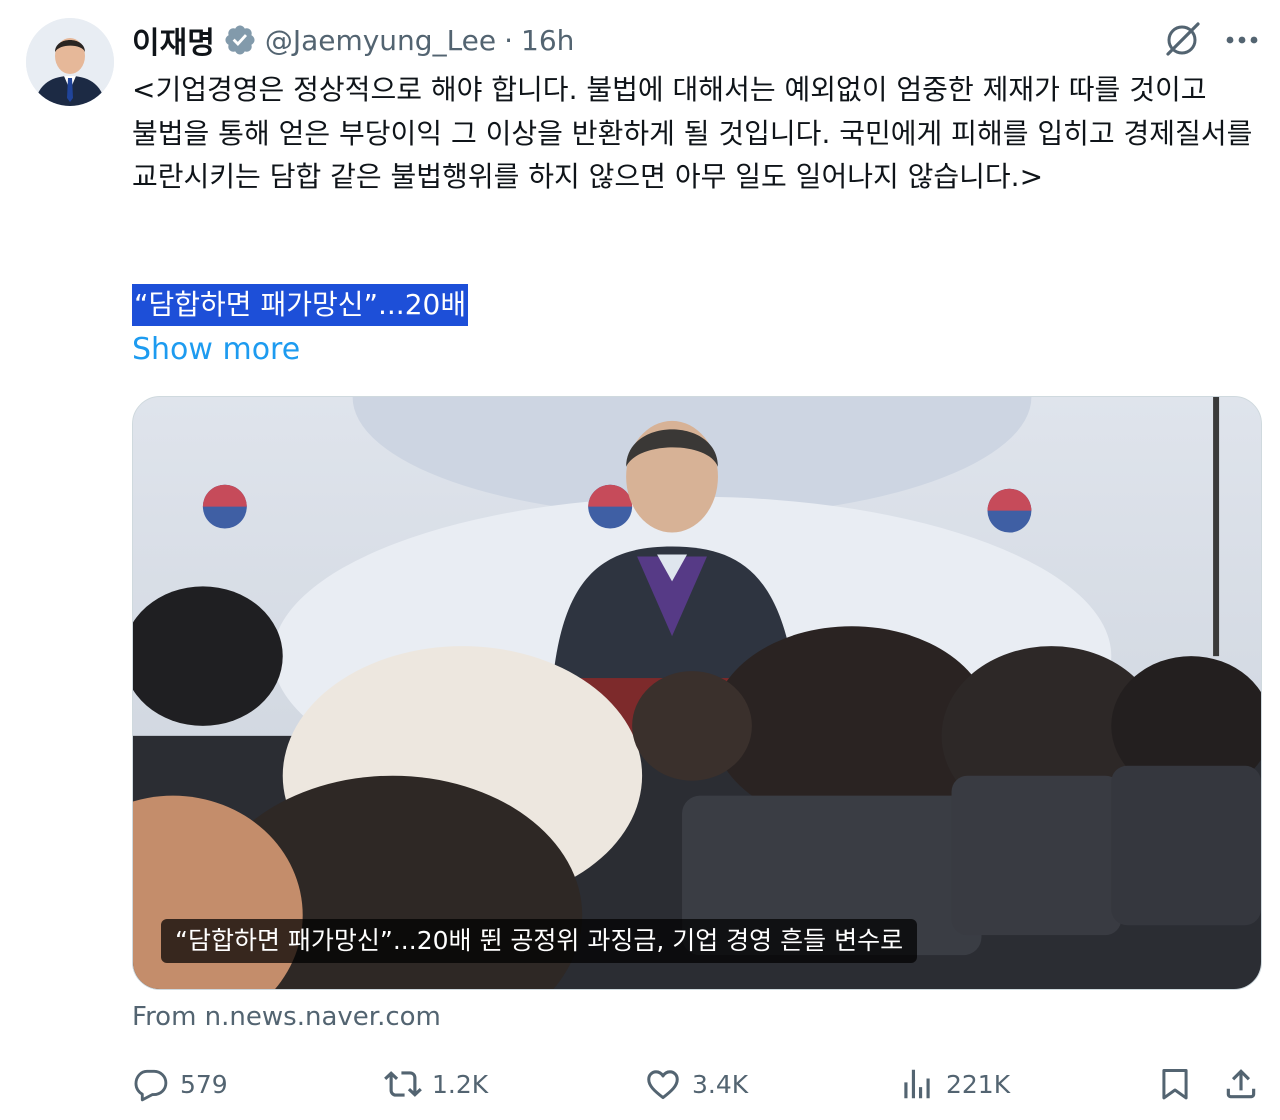 This screenshot has height=1120, width=1280. What do you see at coordinates (1241, 1084) in the screenshot?
I see `share-icon` at bounding box center [1241, 1084].